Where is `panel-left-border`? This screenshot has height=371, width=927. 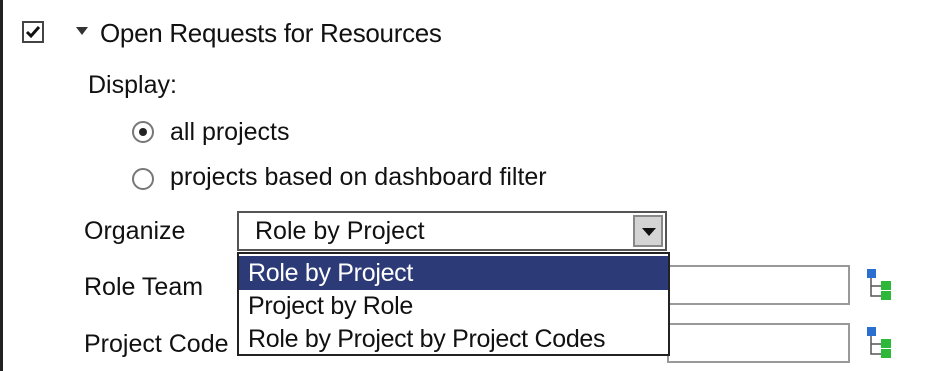 panel-left-border is located at coordinates (1, 185).